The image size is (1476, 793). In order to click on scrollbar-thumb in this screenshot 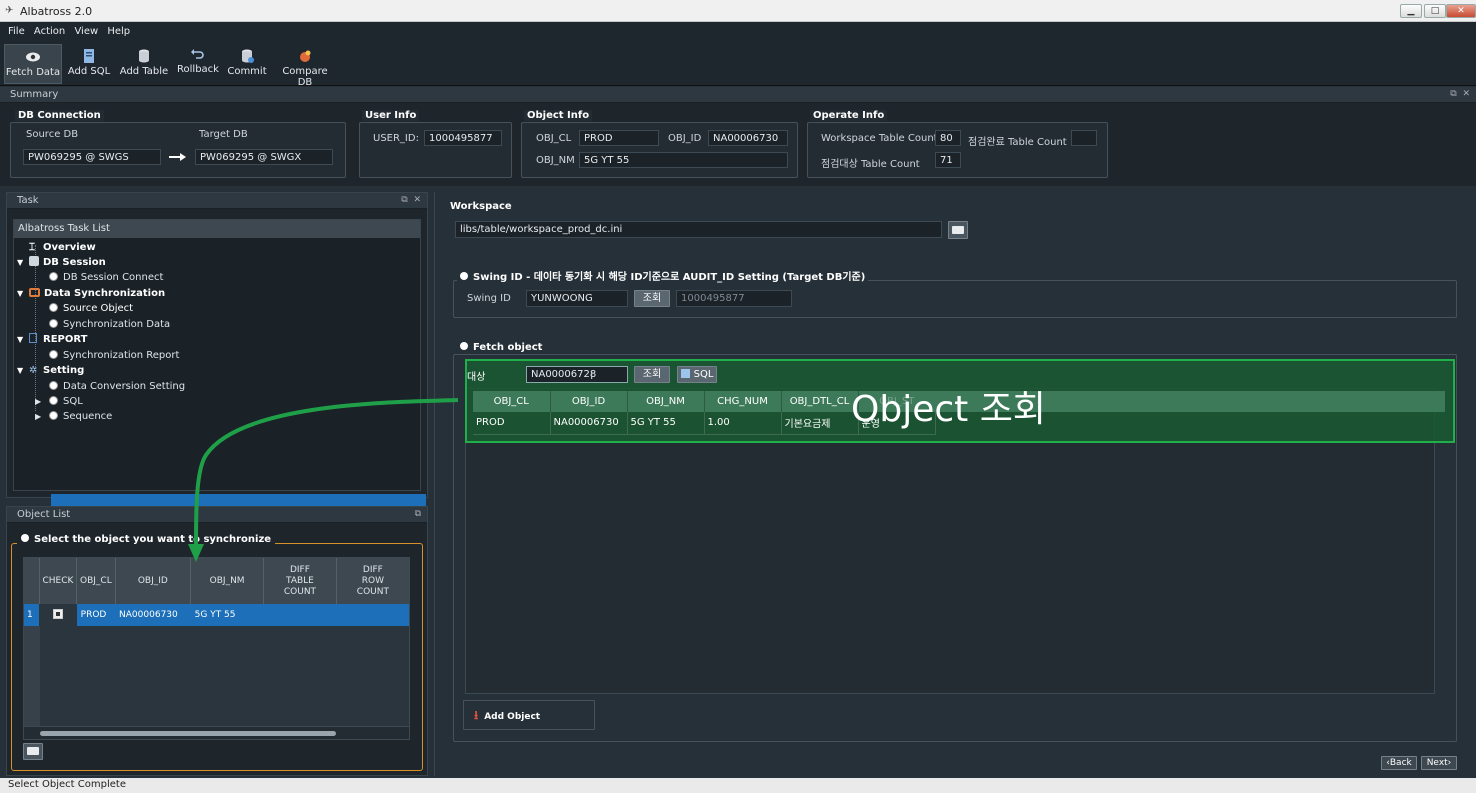, I will do `click(188, 733)`.